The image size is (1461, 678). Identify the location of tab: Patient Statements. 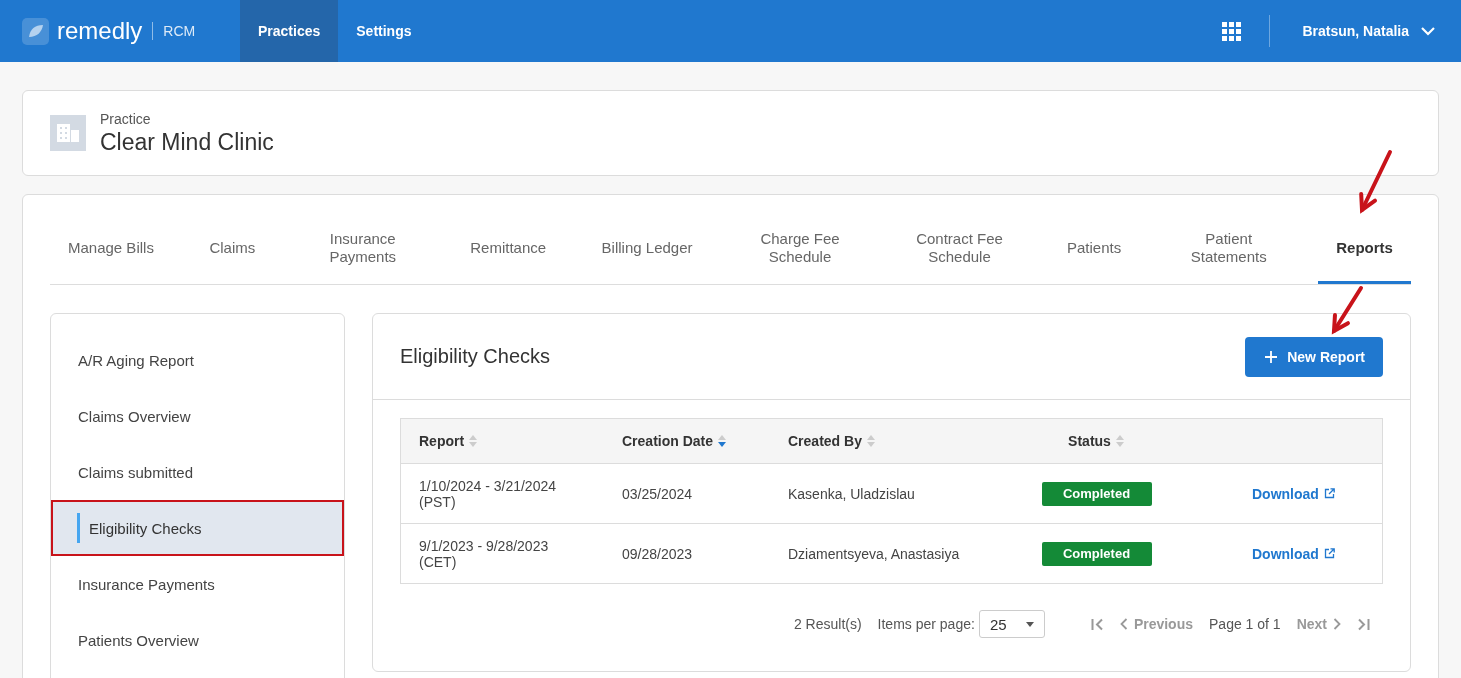
(1228, 248).